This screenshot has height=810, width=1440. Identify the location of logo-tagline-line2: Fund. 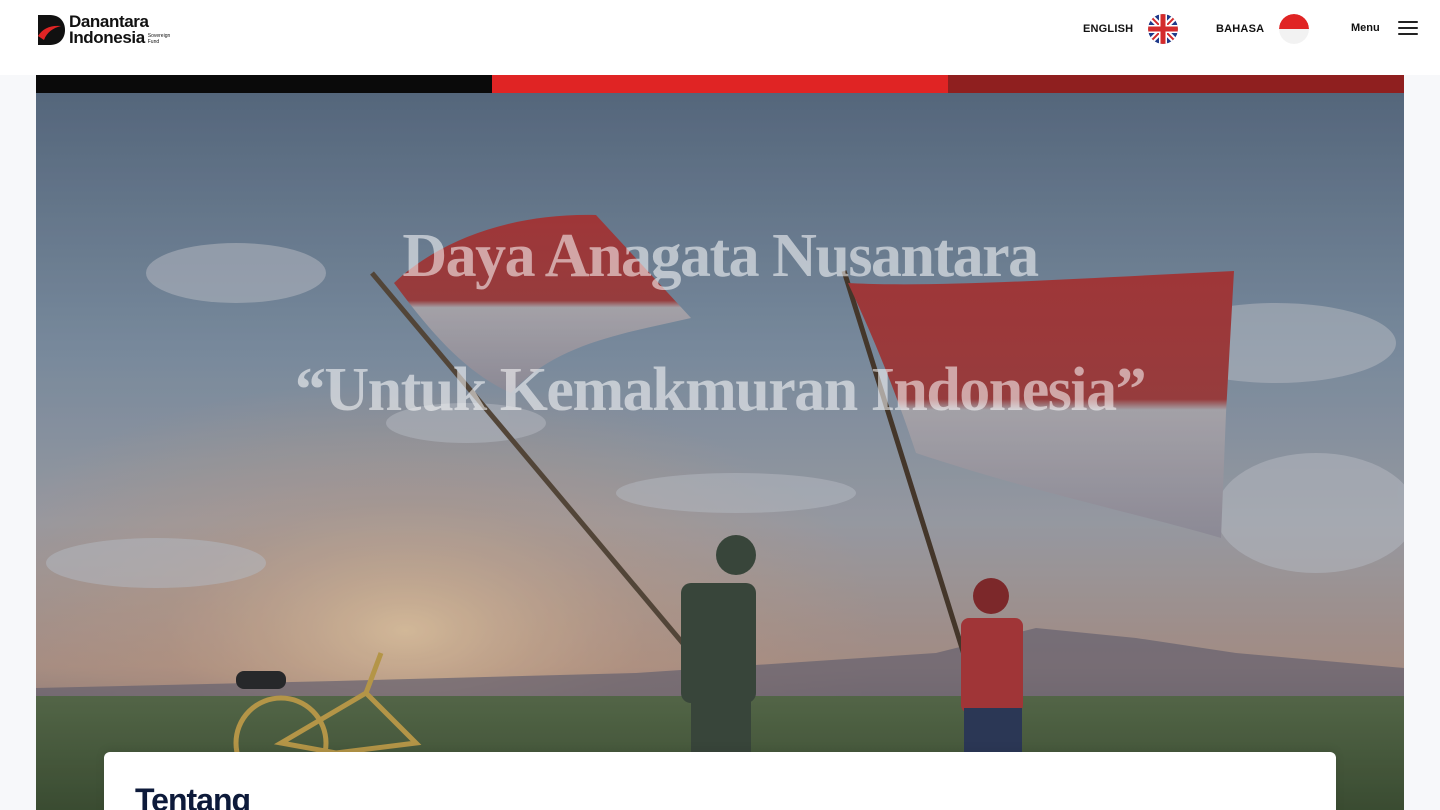
(153, 42).